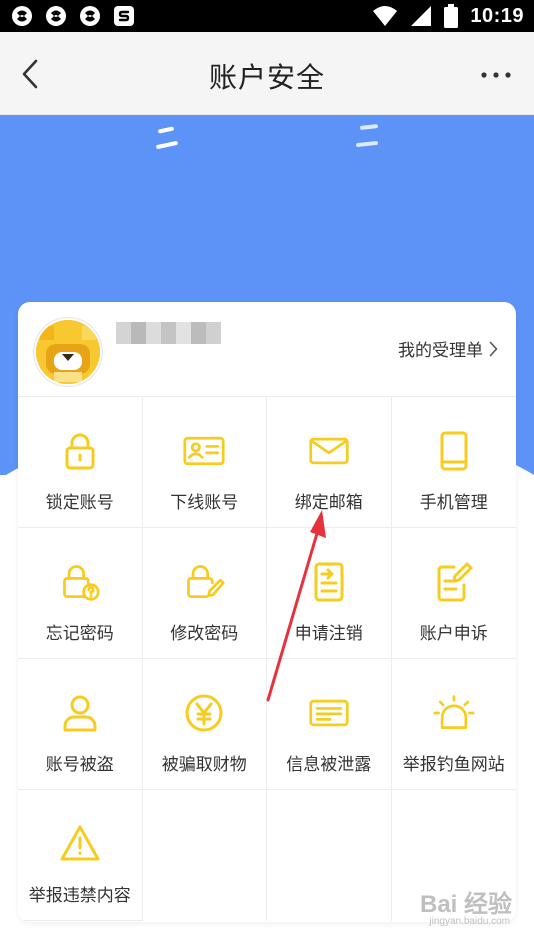 The width and height of the screenshot is (534, 943). I want to click on menu-item-label: 锁定账号, so click(79, 503).